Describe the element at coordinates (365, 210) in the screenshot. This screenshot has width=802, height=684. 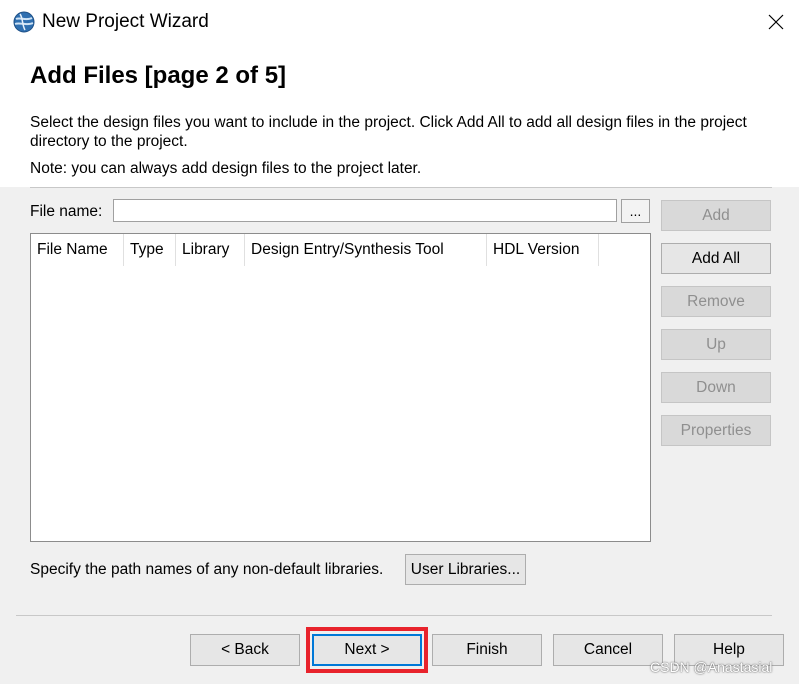
I see `file-name-input` at that location.